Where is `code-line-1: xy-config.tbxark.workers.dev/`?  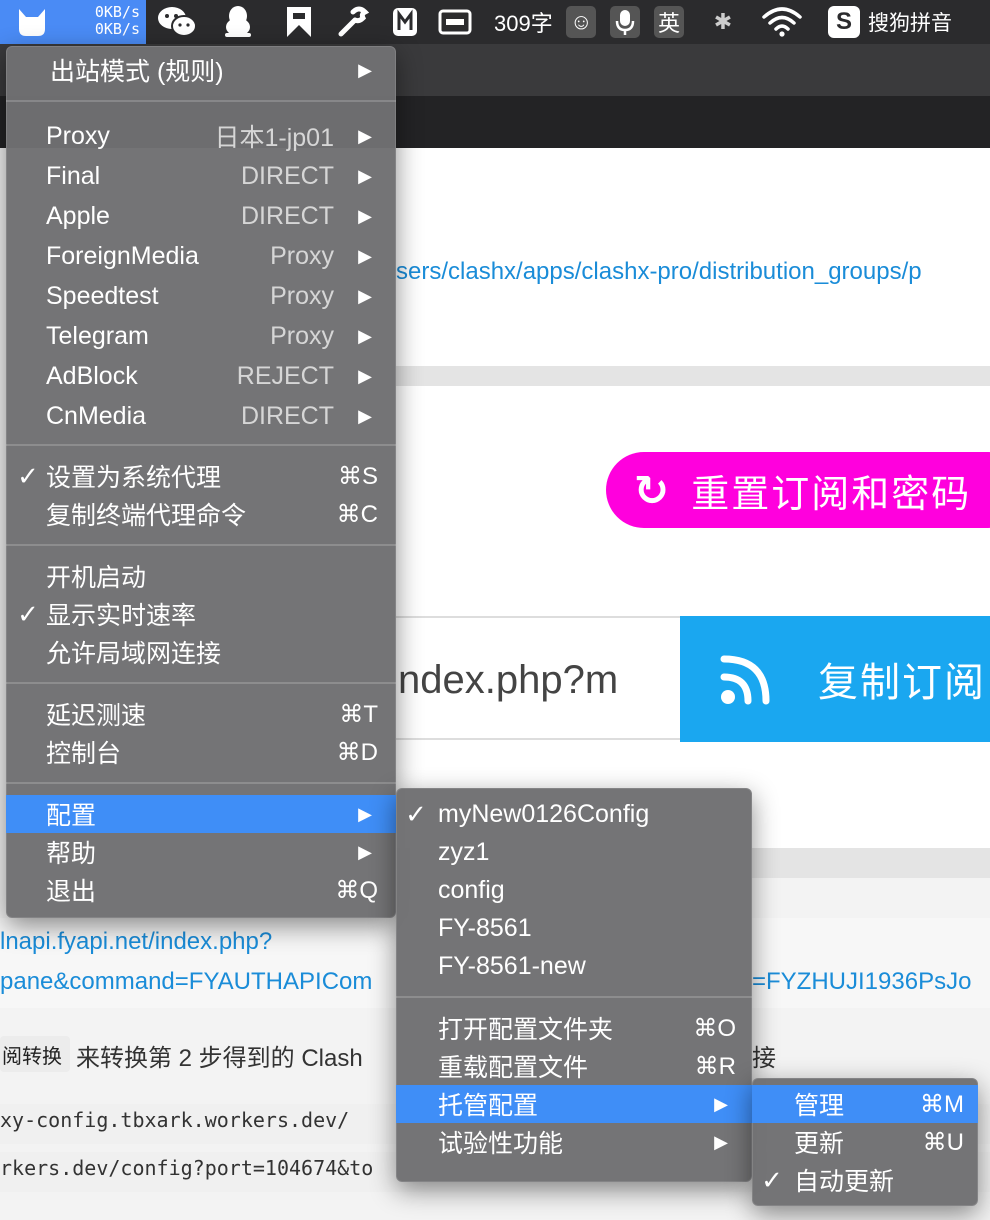 code-line-1: xy-config.tbxark.workers.dev/ is located at coordinates (175, 1120).